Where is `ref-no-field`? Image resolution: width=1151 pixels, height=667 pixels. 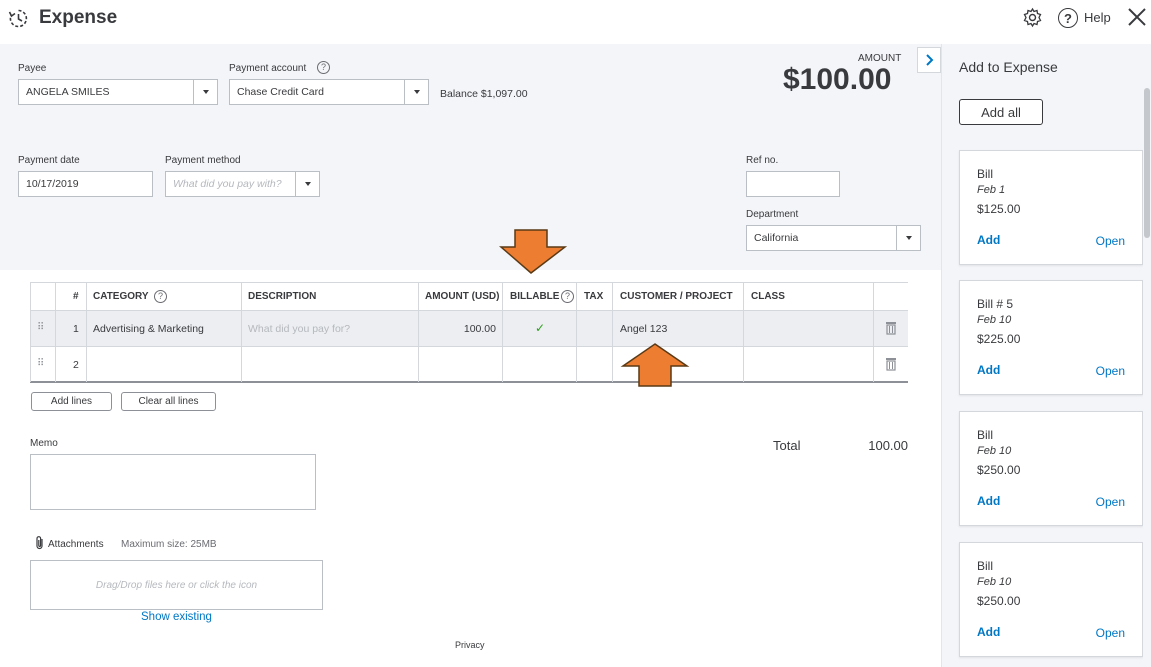
ref-no-field is located at coordinates (793, 184).